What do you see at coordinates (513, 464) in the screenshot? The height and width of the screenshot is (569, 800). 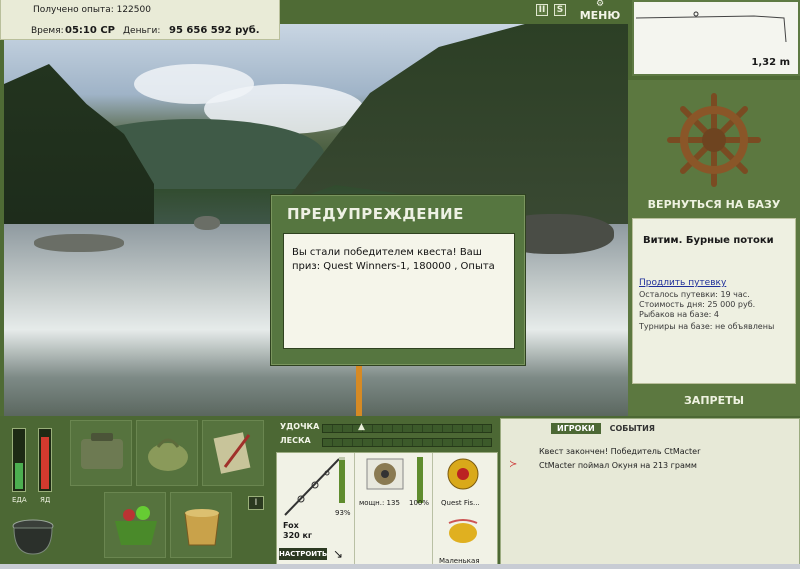 I see `fish-icon: ≻` at bounding box center [513, 464].